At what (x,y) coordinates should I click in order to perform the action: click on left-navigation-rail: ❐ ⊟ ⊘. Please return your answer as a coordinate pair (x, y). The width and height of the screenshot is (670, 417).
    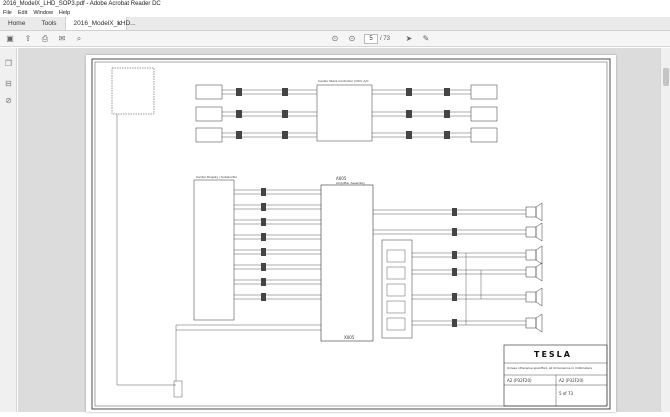
    Looking at the image, I should click on (8, 230).